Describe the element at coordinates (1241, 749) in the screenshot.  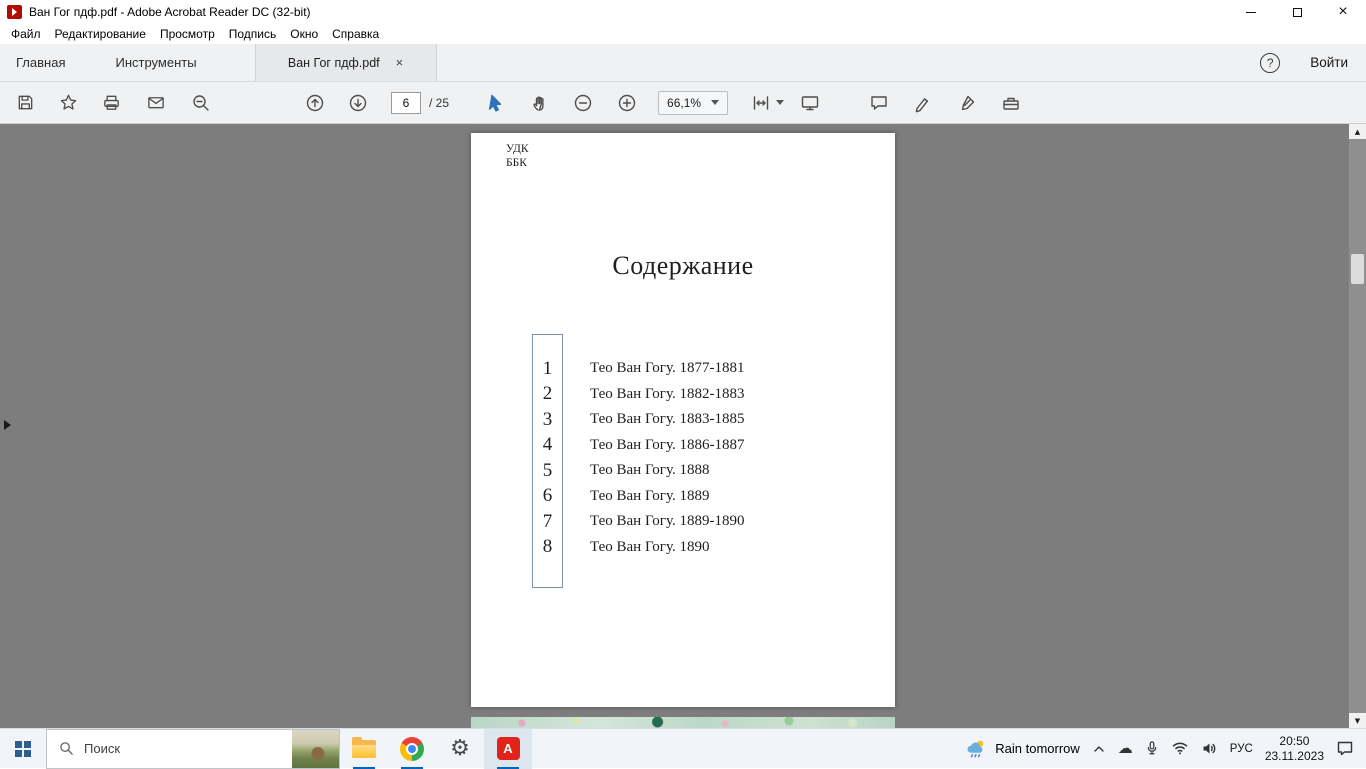
I see `language-indicator: РУС` at that location.